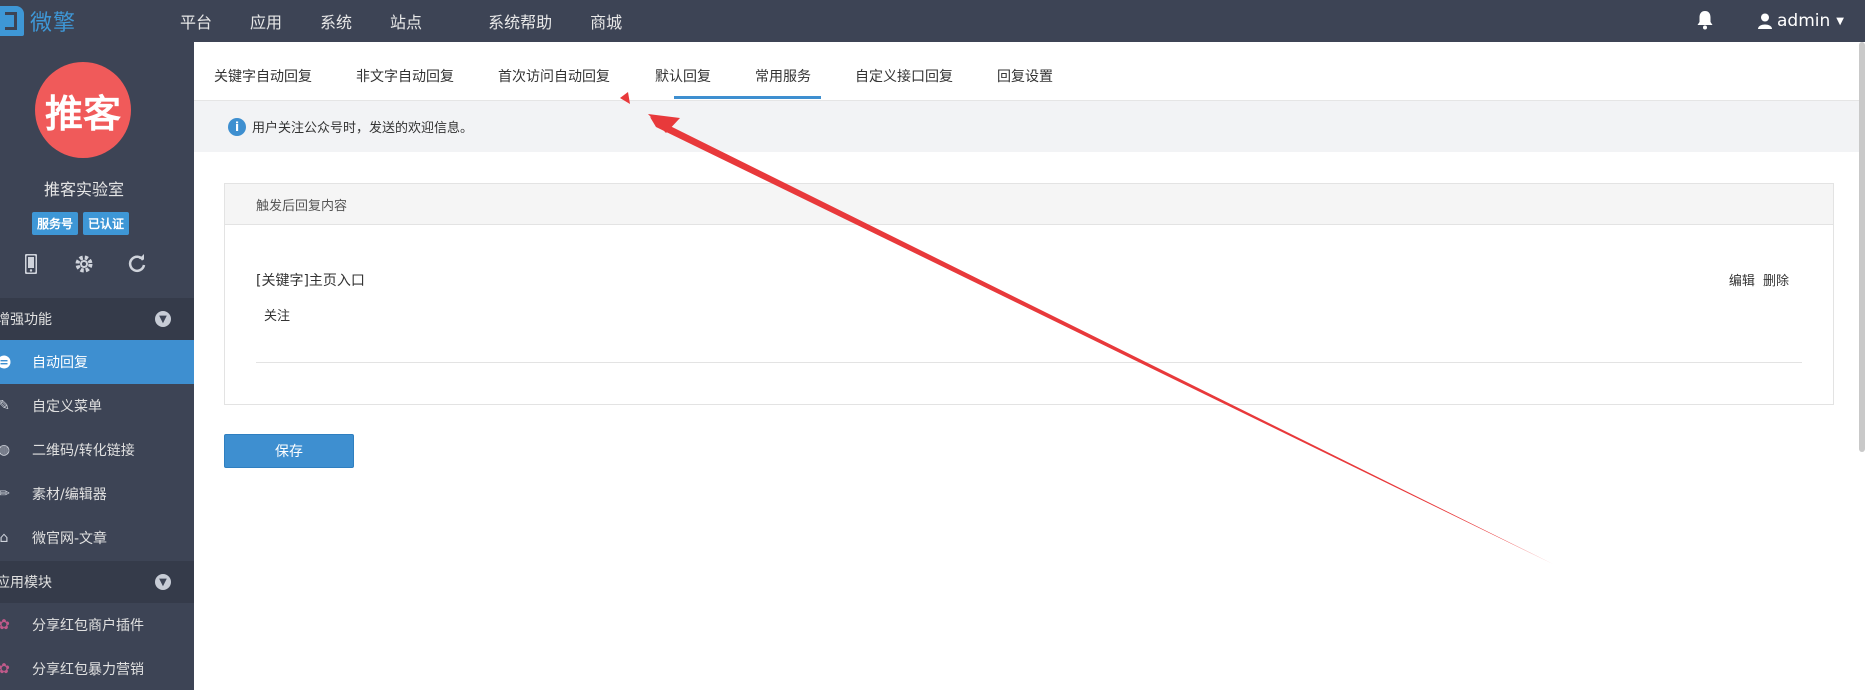  What do you see at coordinates (747, 97) in the screenshot?
I see `active-tab-indicator` at bounding box center [747, 97].